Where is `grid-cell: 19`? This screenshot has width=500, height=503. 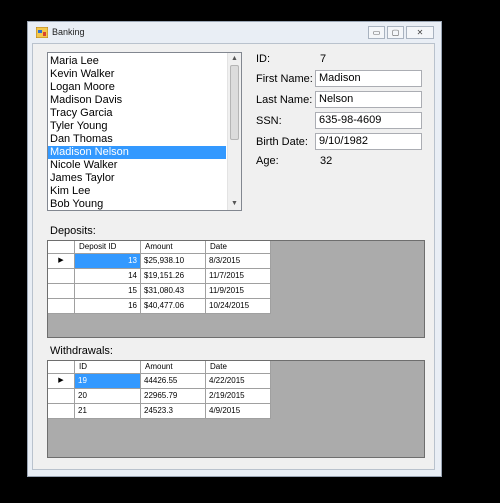 grid-cell: 19 is located at coordinates (108, 381).